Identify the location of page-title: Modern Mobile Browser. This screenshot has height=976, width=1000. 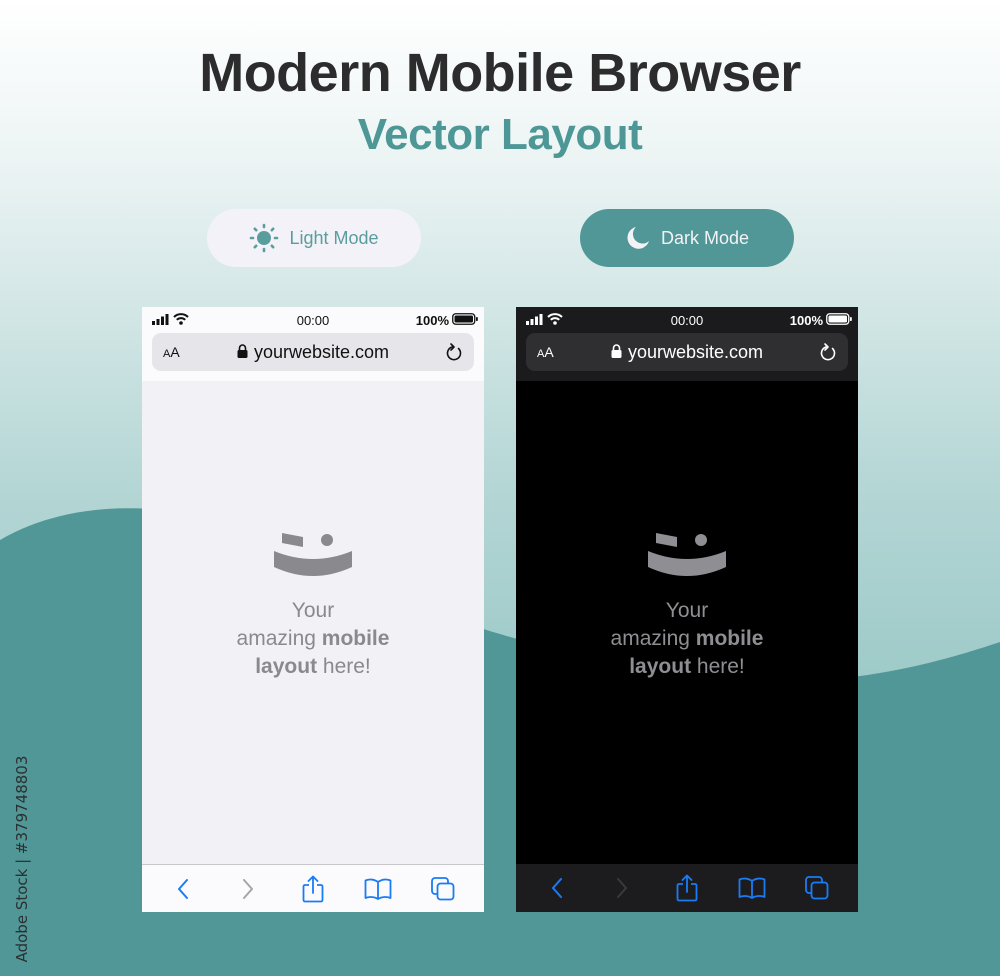
(500, 73).